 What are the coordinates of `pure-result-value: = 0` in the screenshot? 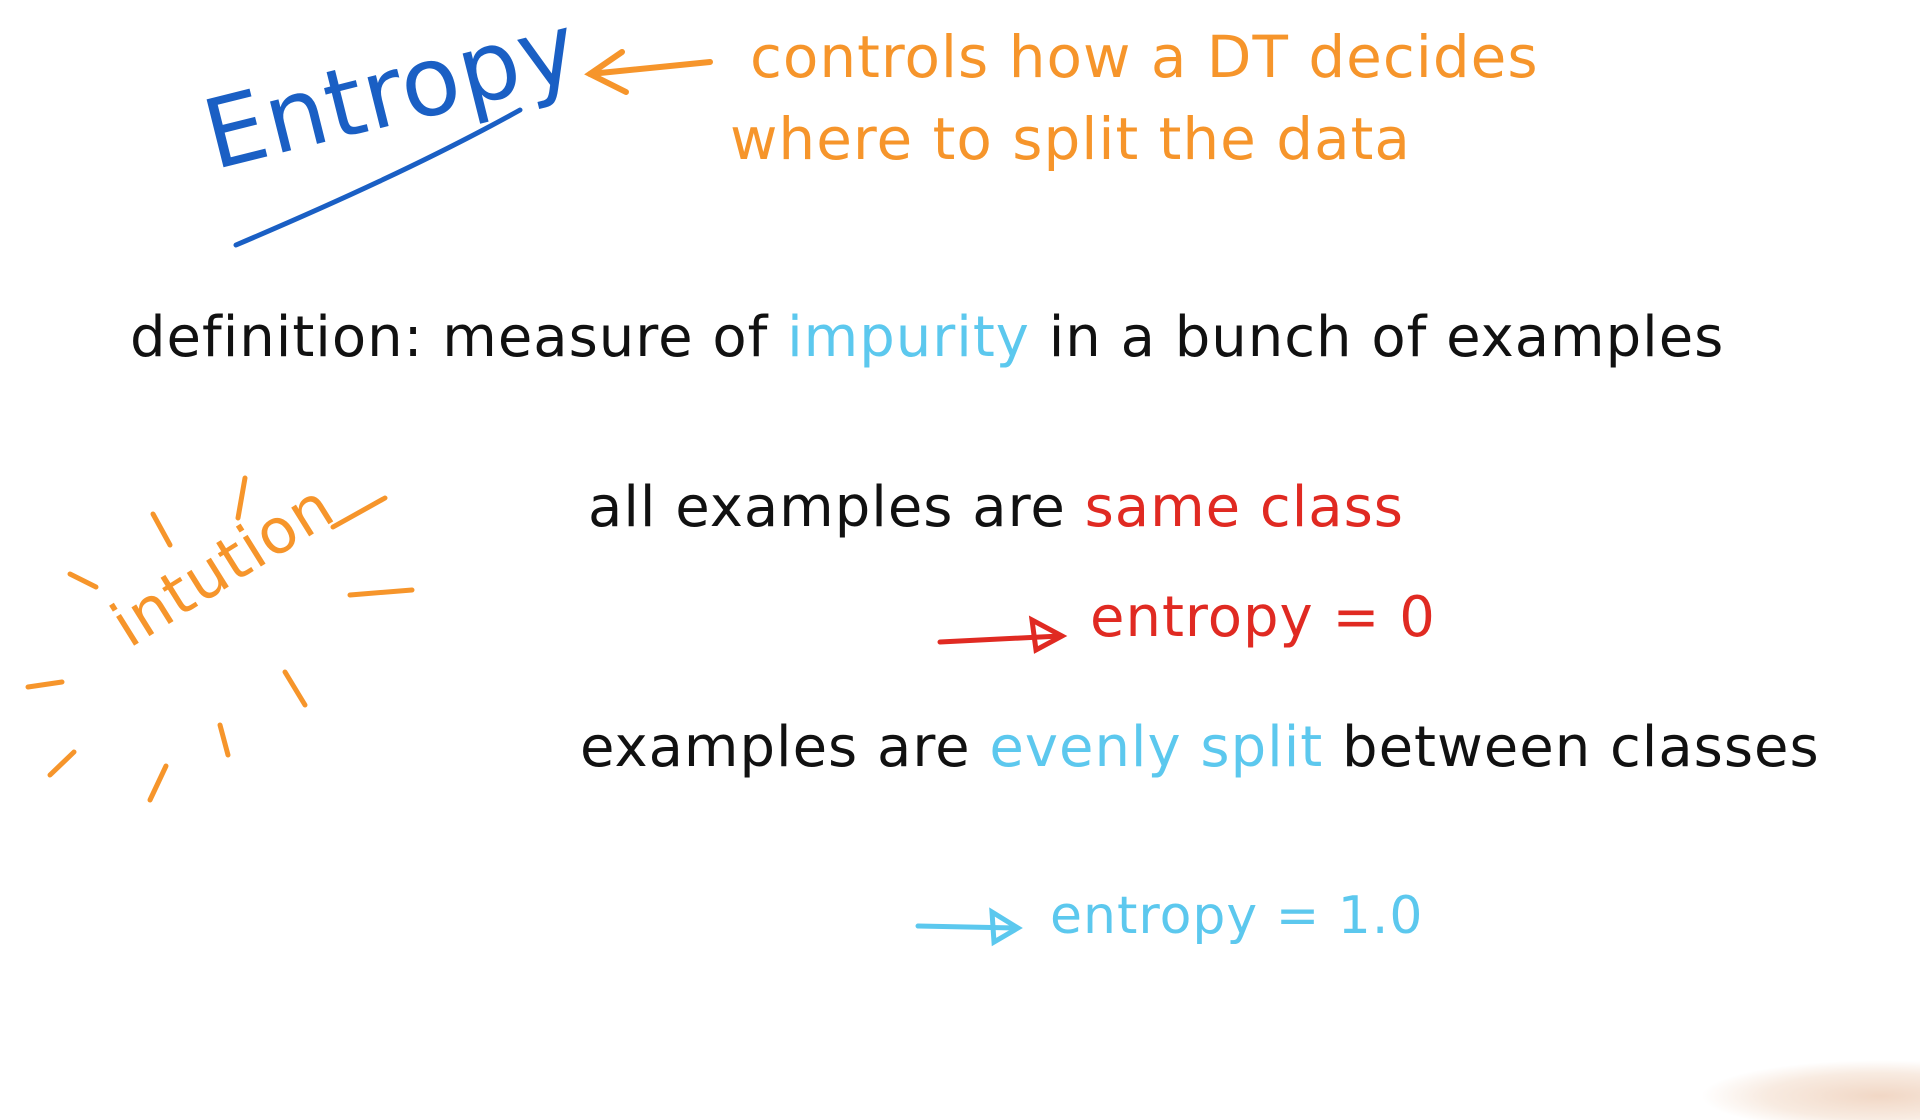 It's located at (1384, 617).